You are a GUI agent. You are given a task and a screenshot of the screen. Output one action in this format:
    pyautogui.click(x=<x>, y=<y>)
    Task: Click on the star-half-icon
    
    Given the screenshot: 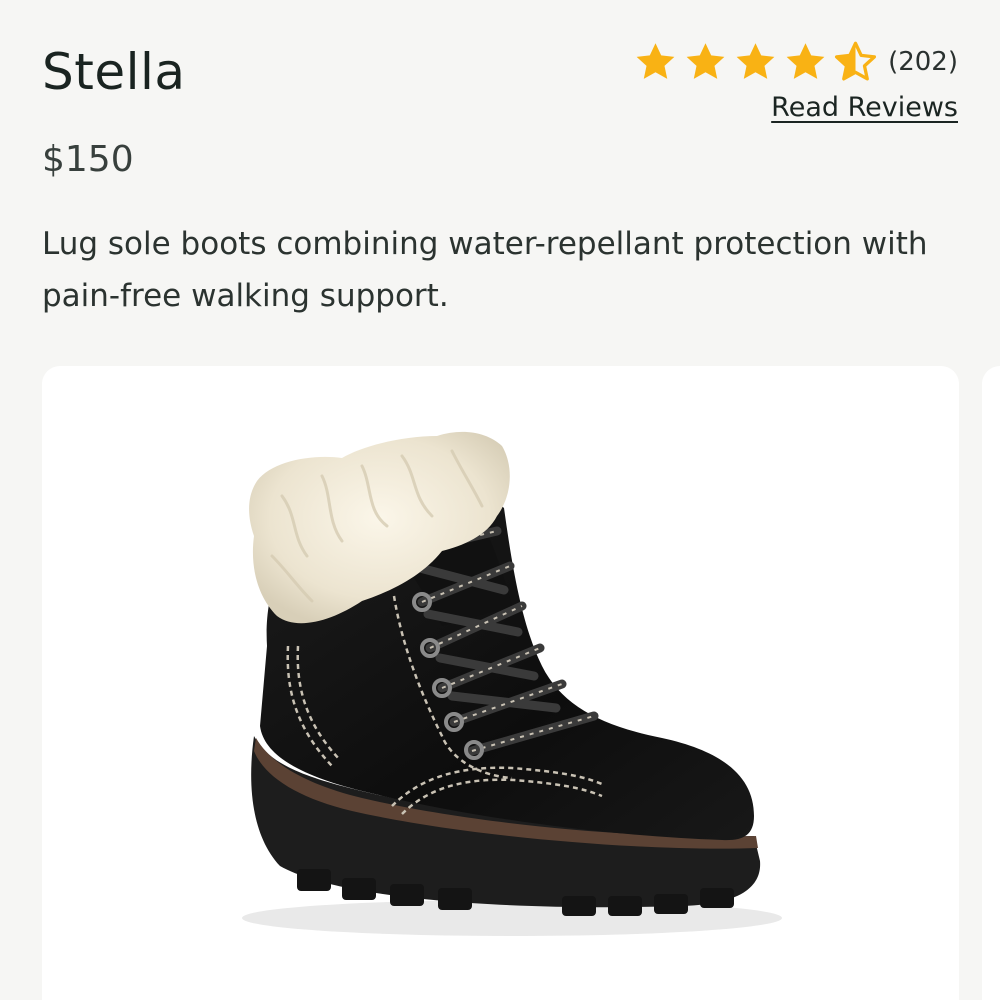 What is the action you would take?
    pyautogui.click(x=855, y=62)
    